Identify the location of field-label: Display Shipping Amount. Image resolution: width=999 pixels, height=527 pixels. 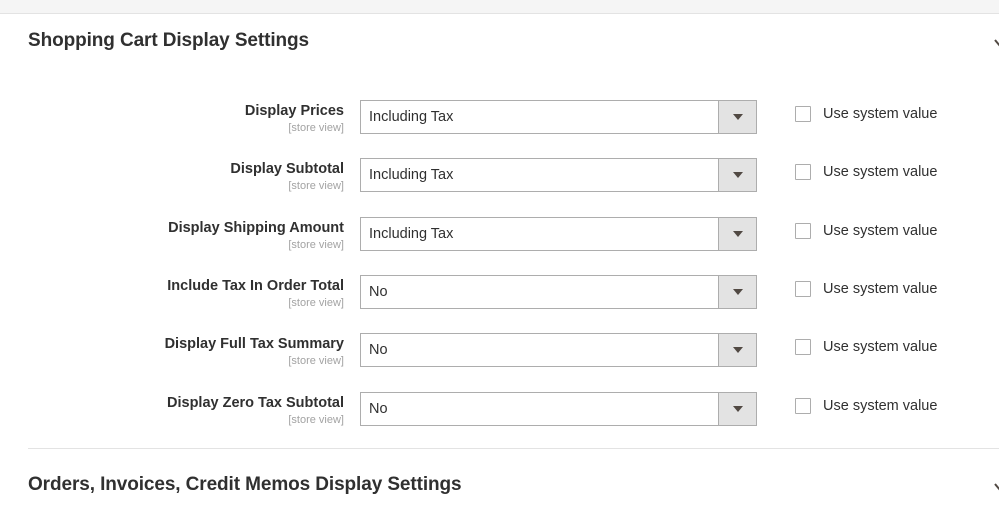
(256, 228).